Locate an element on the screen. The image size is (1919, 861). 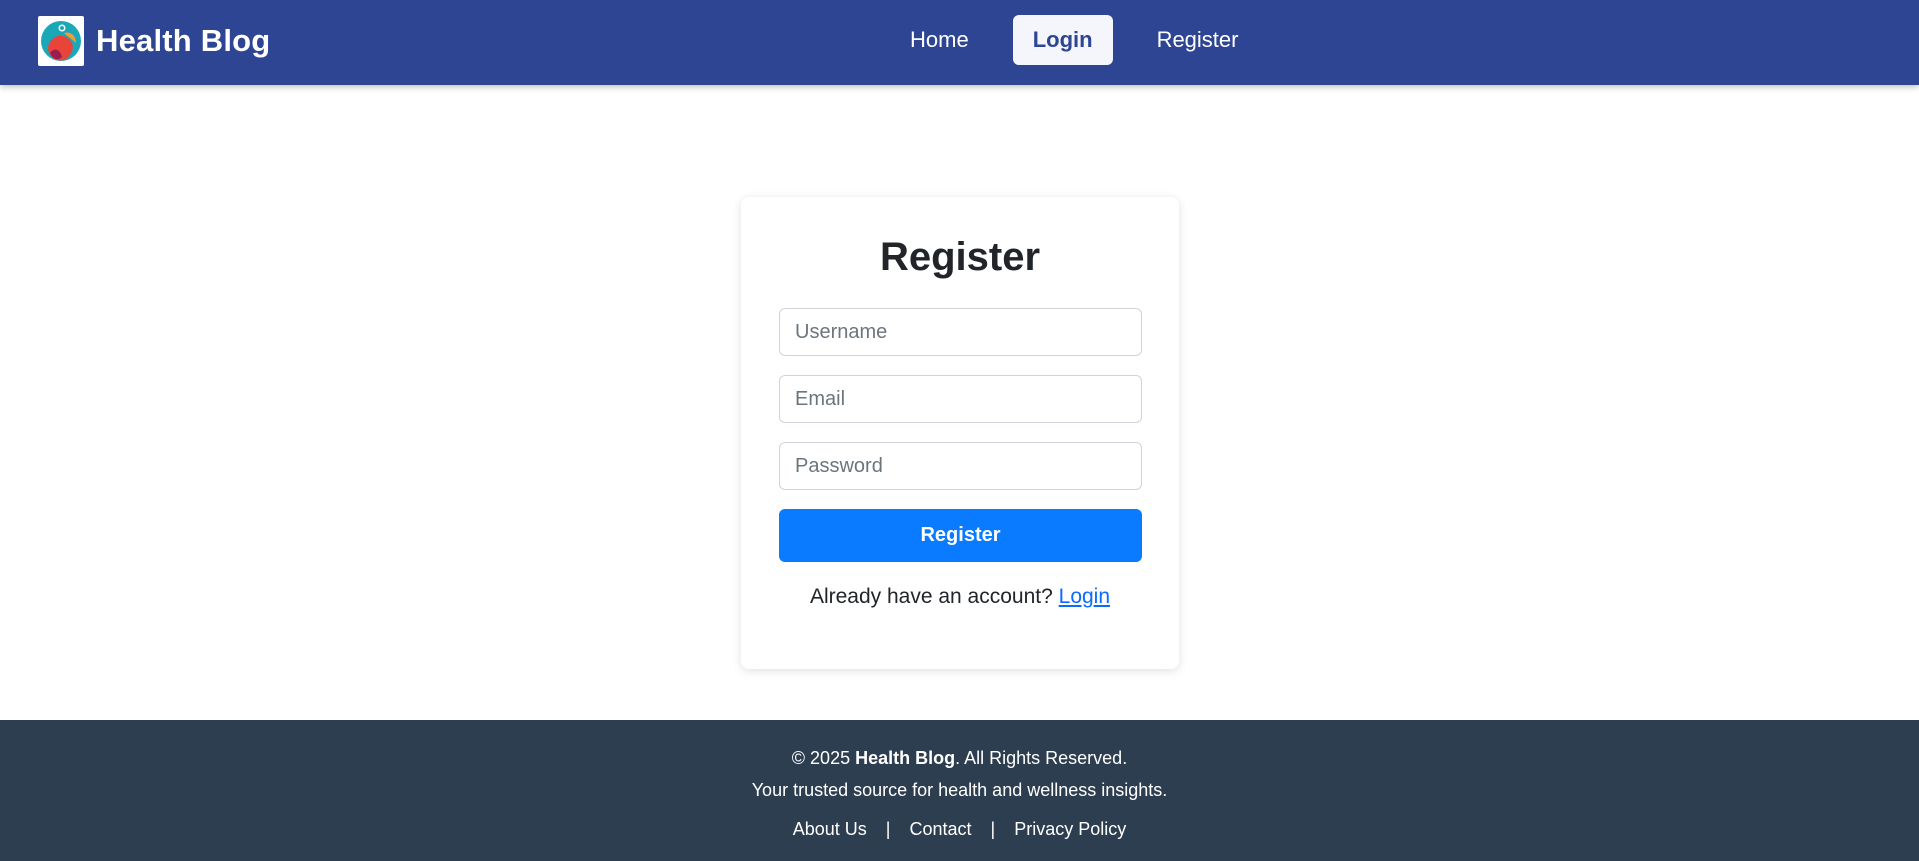
nav-link-login: Login is located at coordinates (1062, 40).